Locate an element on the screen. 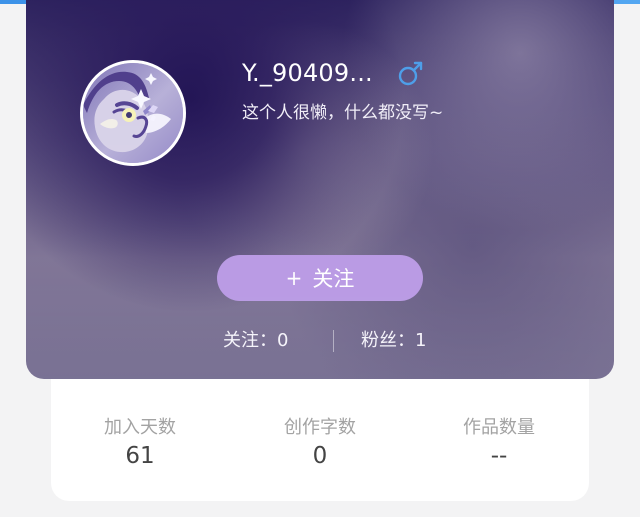  fans-count: 粉丝：1 is located at coordinates (393, 341).